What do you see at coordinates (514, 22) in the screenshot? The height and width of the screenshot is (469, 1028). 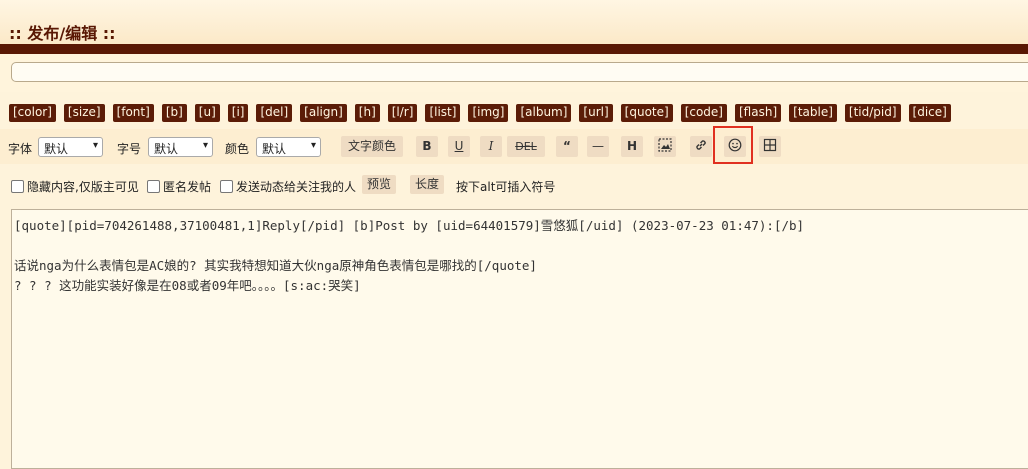 I see `title-bar` at bounding box center [514, 22].